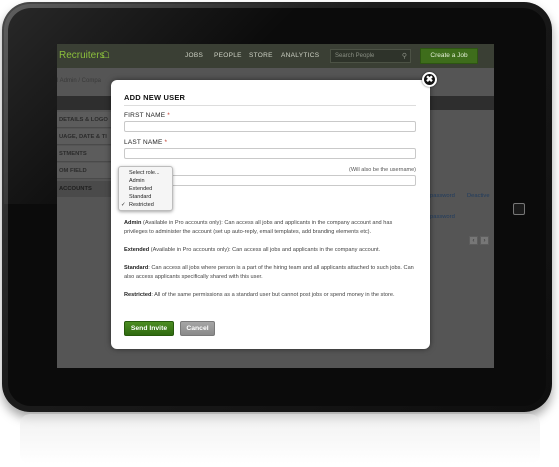 This screenshot has width=559, height=467. I want to click on search-placeholder: Search People, so click(355, 56).